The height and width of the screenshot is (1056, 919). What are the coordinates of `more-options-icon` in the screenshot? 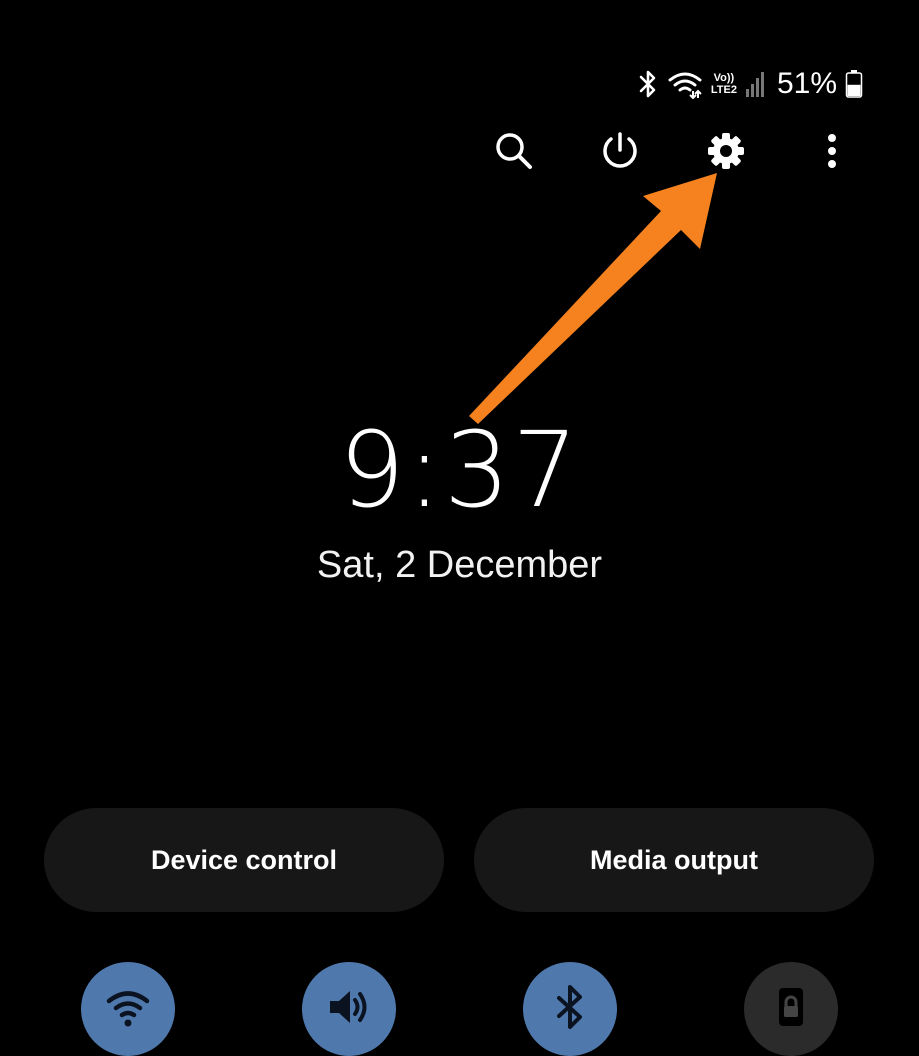 It's located at (832, 153).